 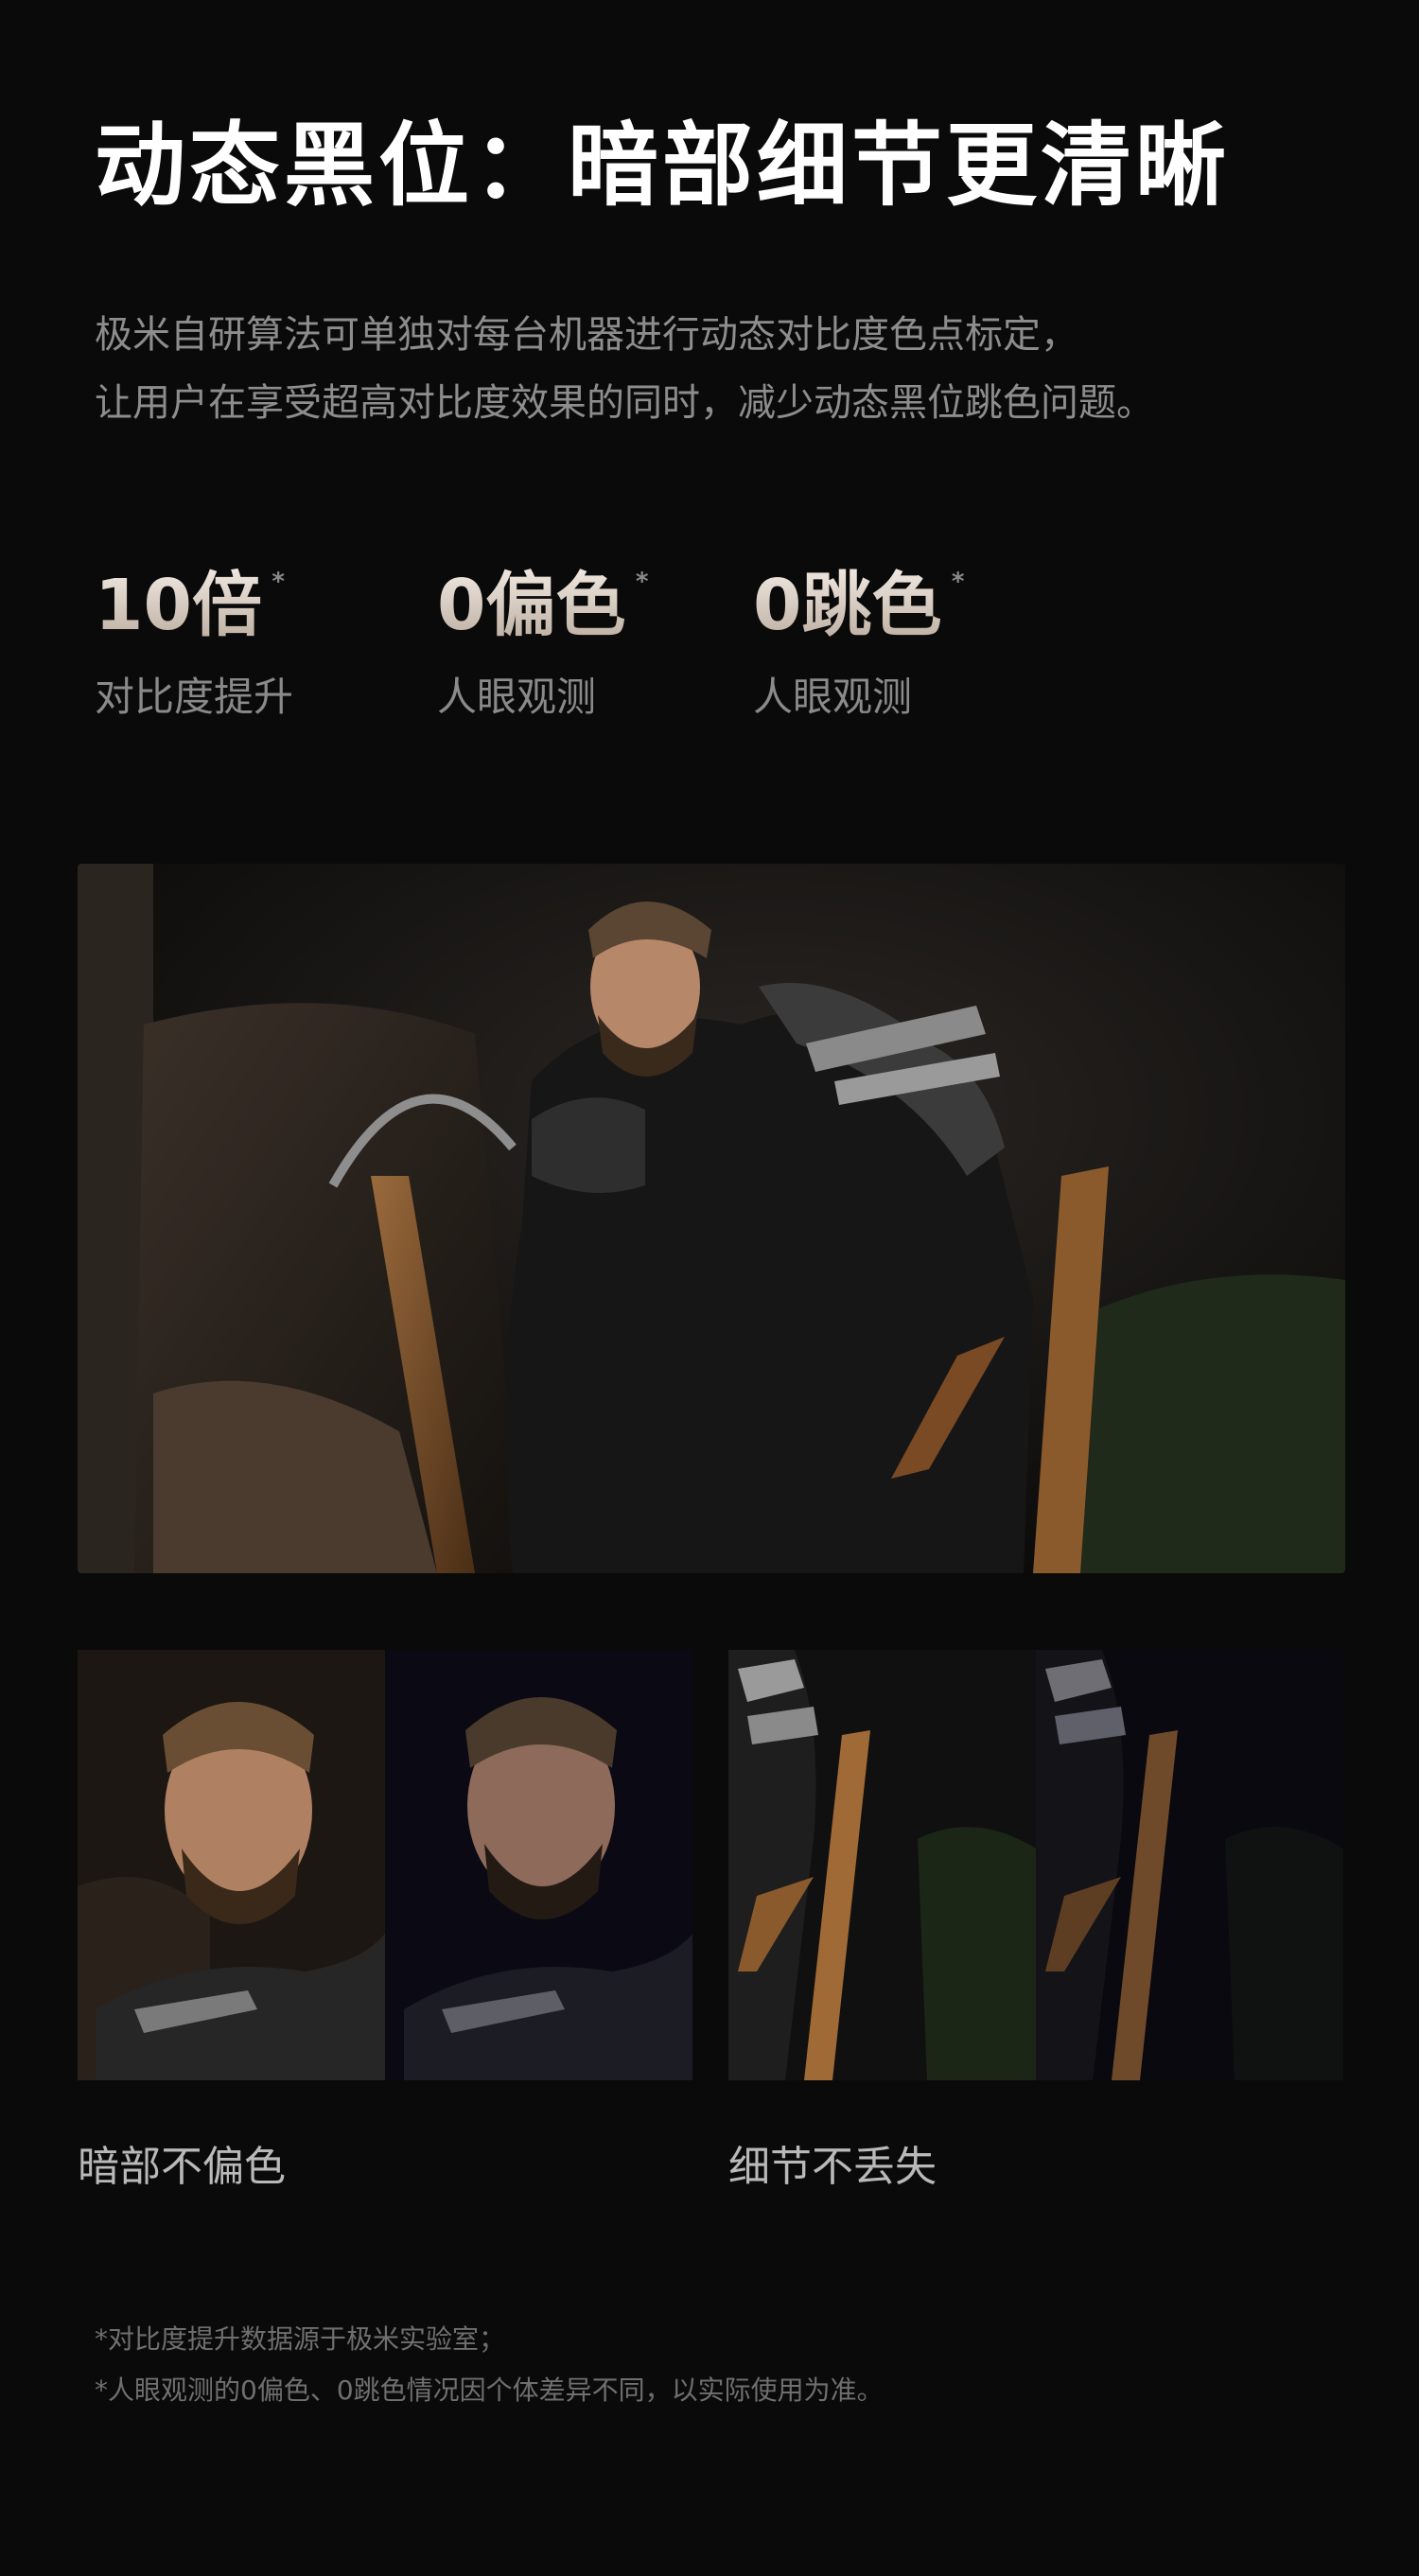 What do you see at coordinates (624, 403) in the screenshot?
I see `description-line: 让用户在享受超高对比度效果的同时，减少动态黑位跳色问题。` at bounding box center [624, 403].